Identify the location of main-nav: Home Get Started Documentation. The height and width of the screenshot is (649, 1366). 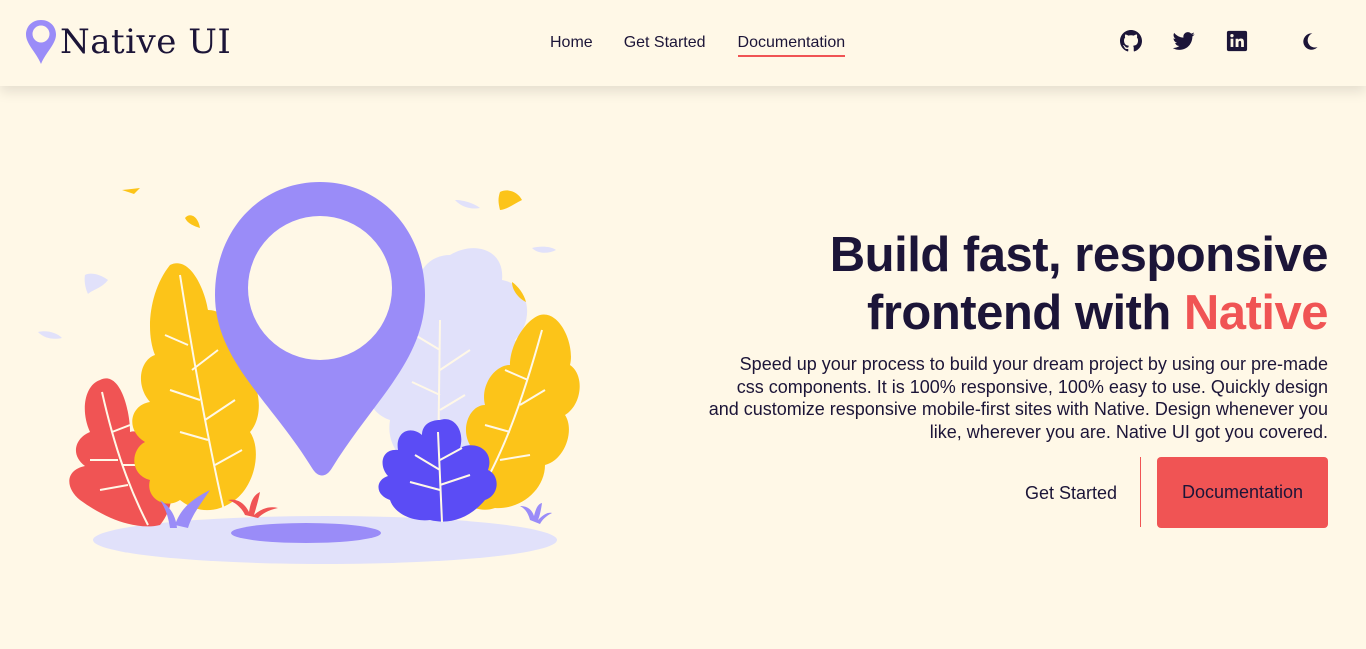
(698, 45).